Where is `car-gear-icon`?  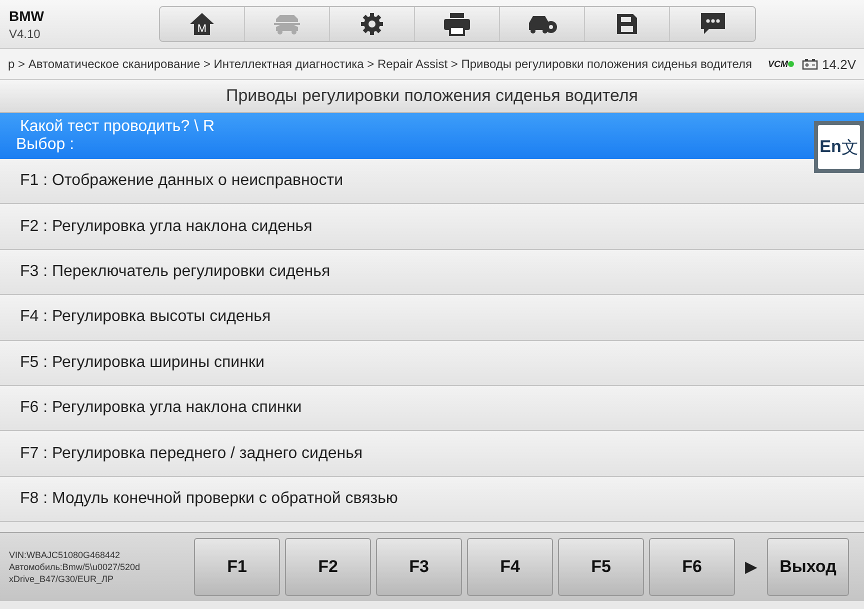 car-gear-icon is located at coordinates (542, 24).